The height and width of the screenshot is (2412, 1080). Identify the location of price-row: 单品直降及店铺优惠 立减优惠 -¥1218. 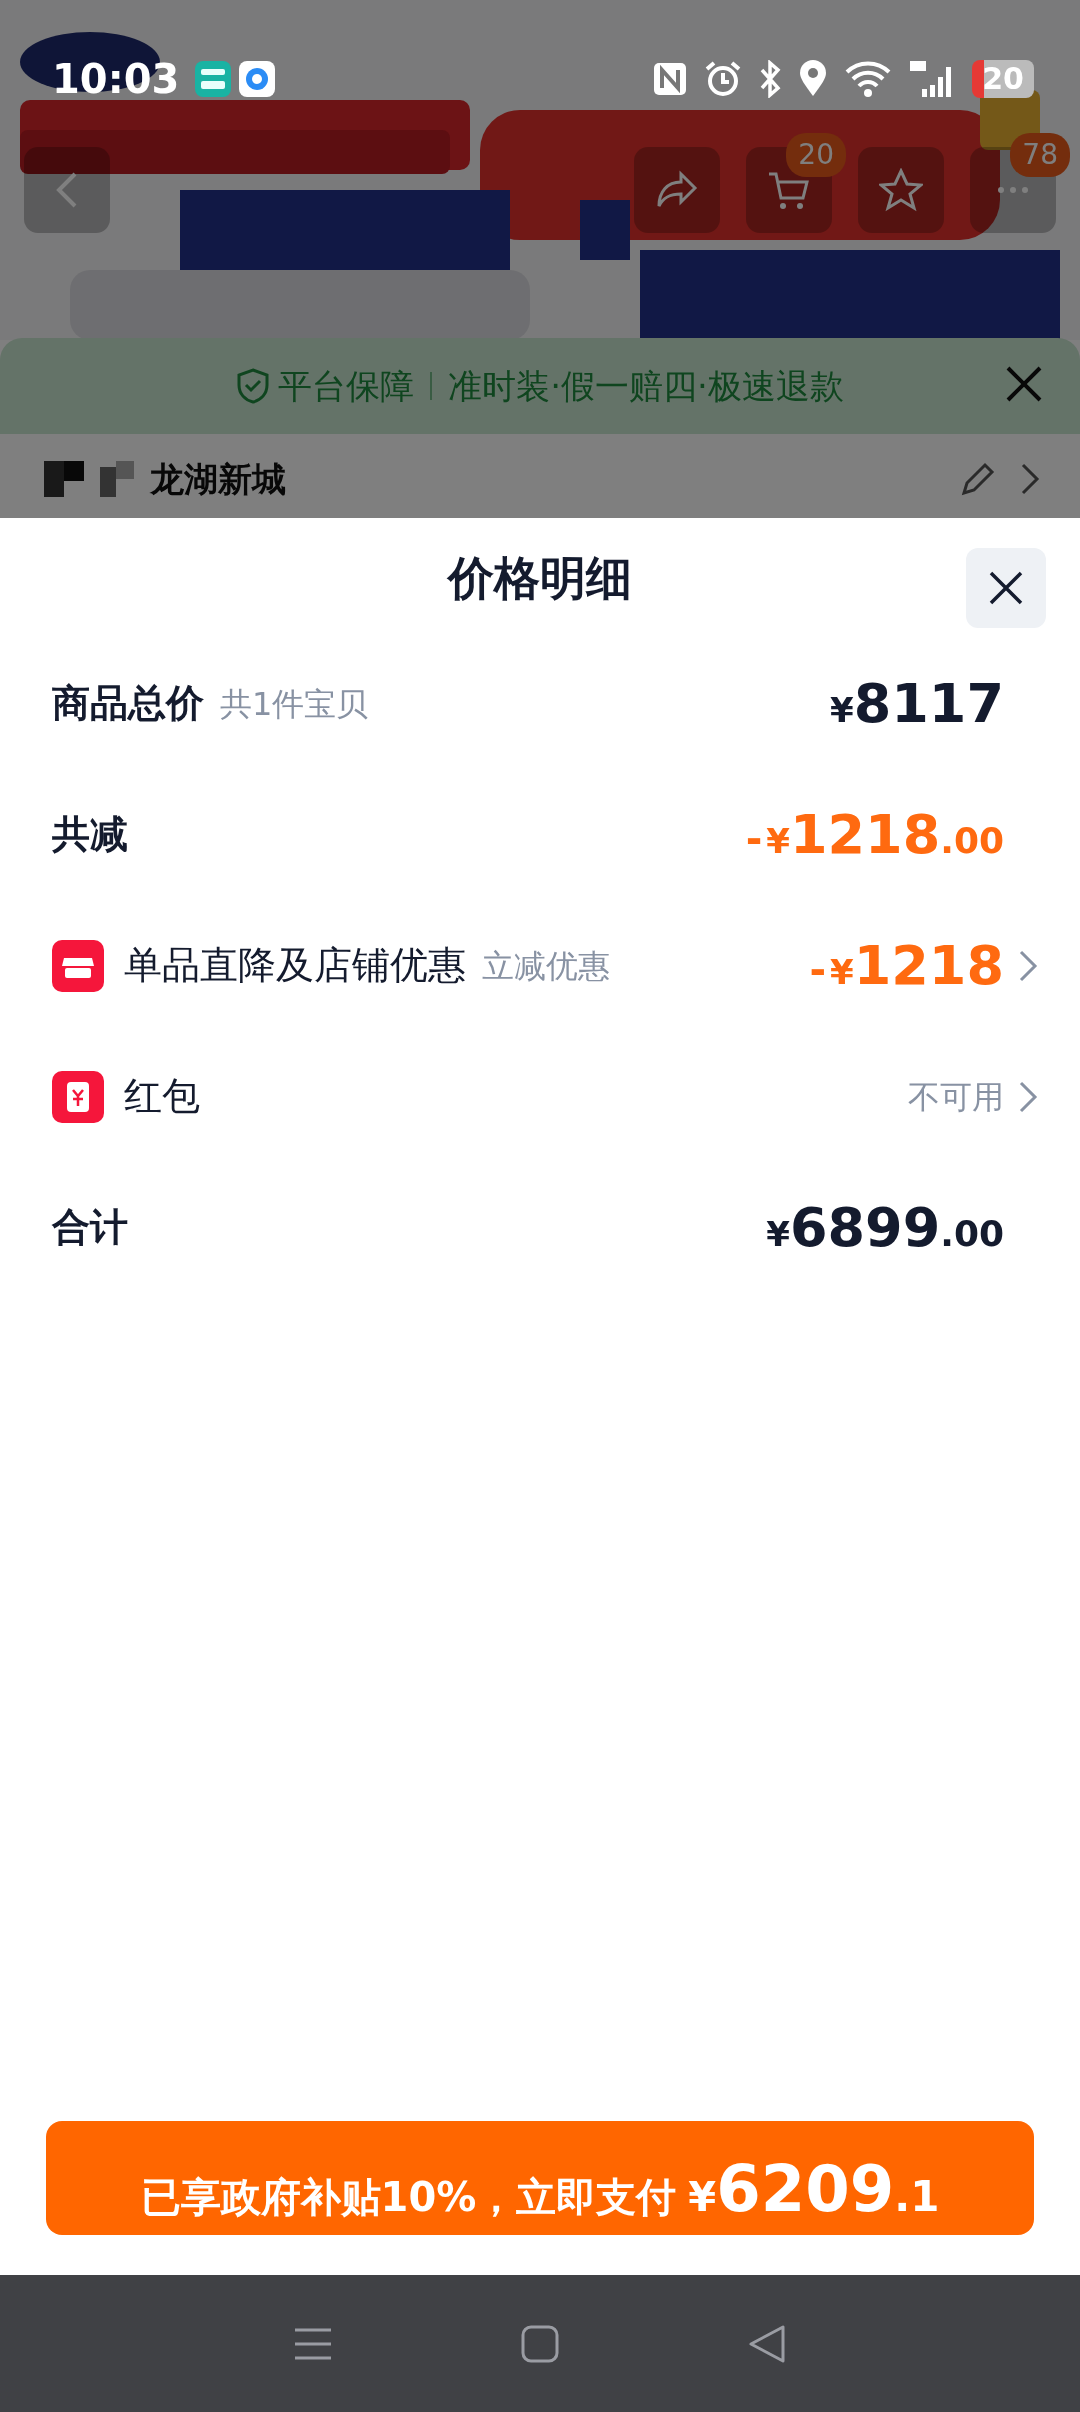
(540, 965).